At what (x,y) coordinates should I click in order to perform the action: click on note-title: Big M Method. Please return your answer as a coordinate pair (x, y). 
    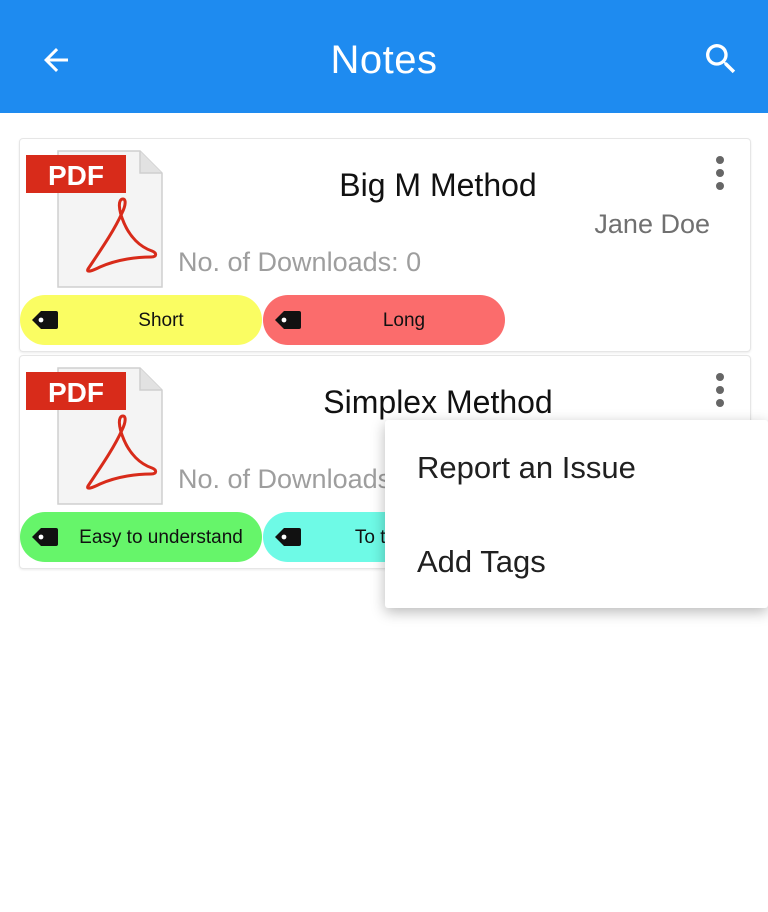
    Looking at the image, I should click on (438, 185).